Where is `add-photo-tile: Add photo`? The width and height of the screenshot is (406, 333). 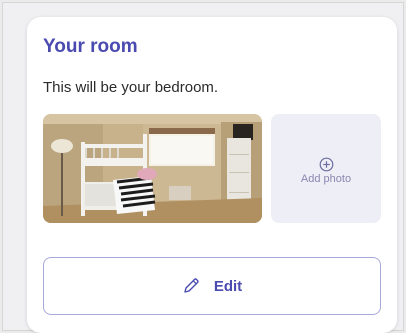
add-photo-tile: Add photo is located at coordinates (326, 168).